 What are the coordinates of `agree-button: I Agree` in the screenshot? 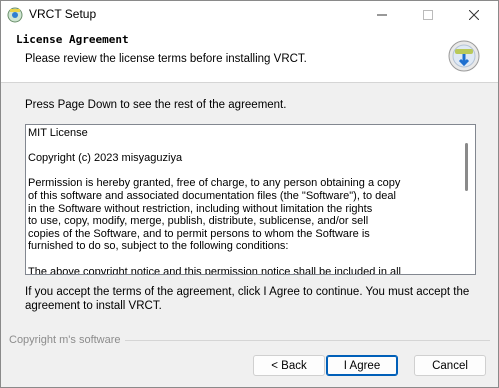 It's located at (362, 365).